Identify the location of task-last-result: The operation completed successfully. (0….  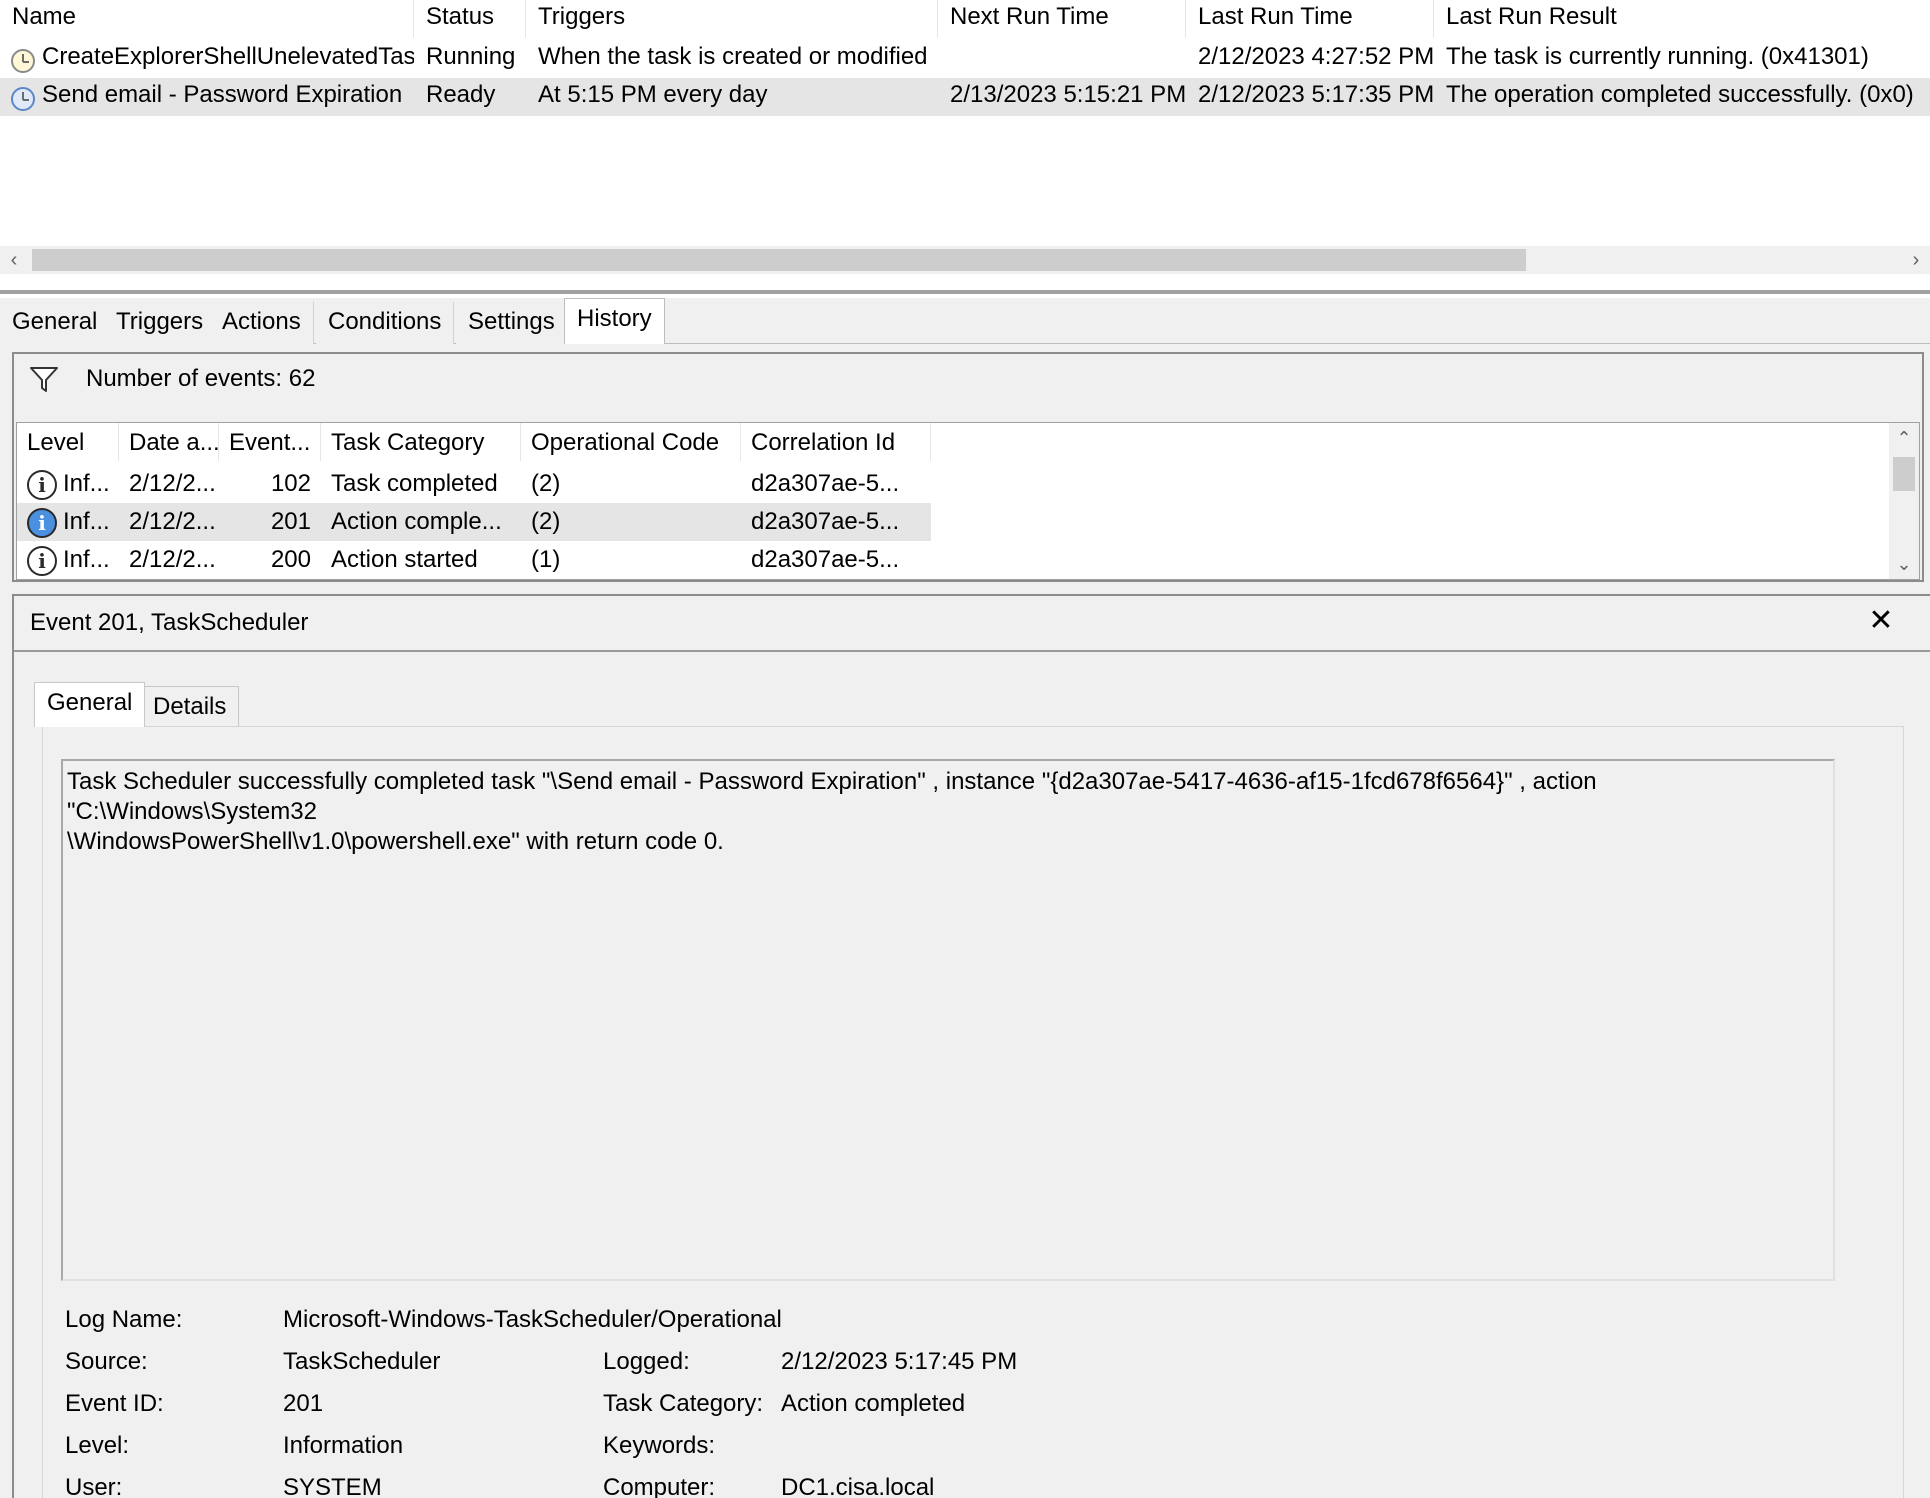
(1680, 94).